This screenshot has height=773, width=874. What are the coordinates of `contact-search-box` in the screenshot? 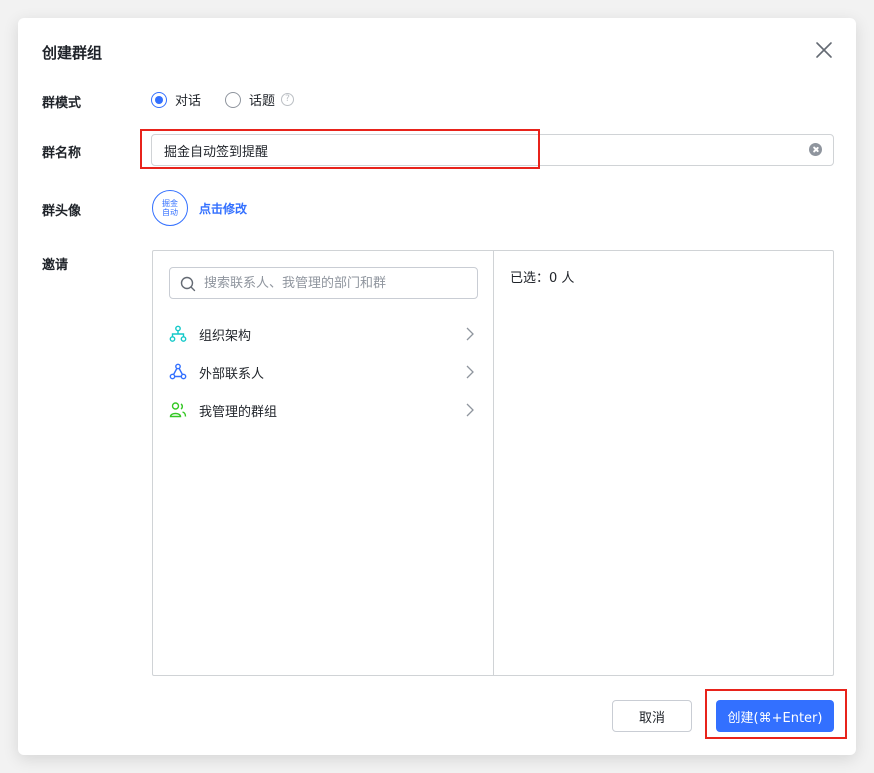 It's located at (323, 283).